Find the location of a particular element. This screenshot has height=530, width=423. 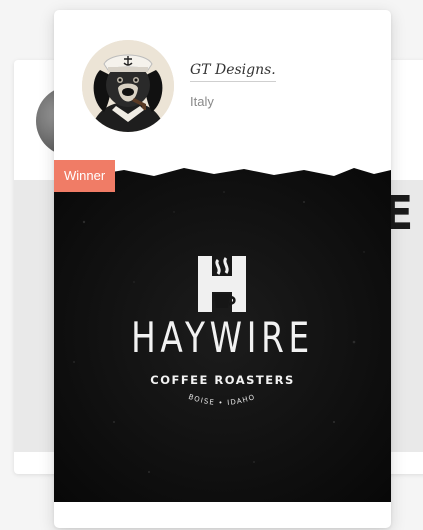

winner-badge: Winner is located at coordinates (85, 176).